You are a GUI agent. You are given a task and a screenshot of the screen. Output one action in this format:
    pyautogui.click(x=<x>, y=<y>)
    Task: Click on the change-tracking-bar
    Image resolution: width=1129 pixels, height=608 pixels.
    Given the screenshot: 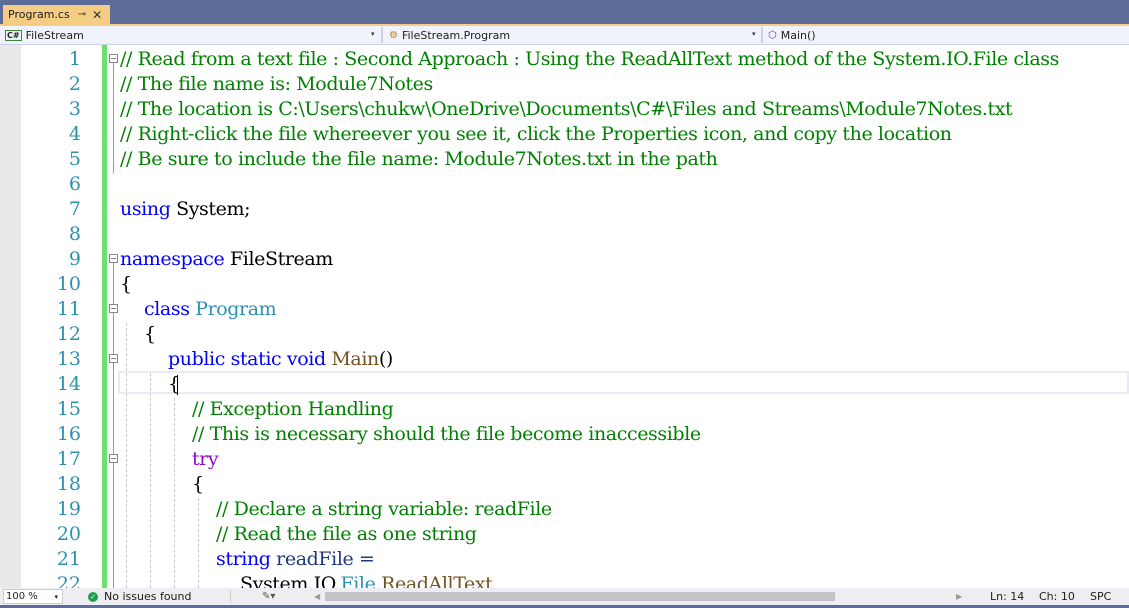 What is the action you would take?
    pyautogui.click(x=104, y=316)
    